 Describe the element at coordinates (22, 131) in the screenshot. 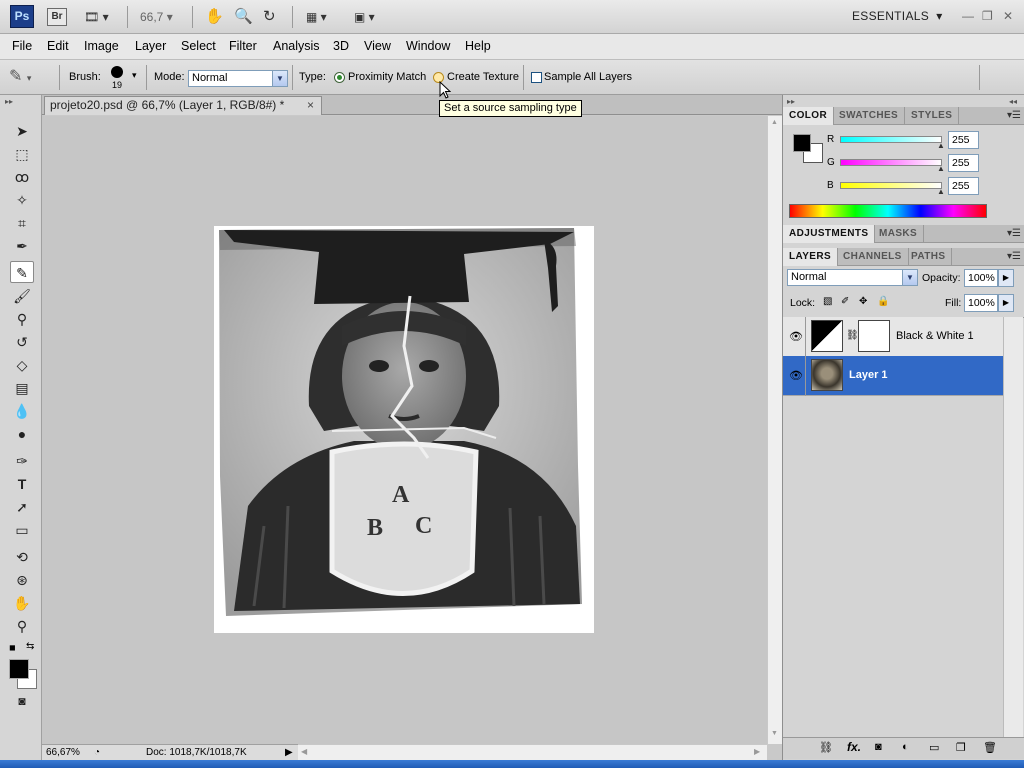

I see `move-tool-icon: ➤` at that location.